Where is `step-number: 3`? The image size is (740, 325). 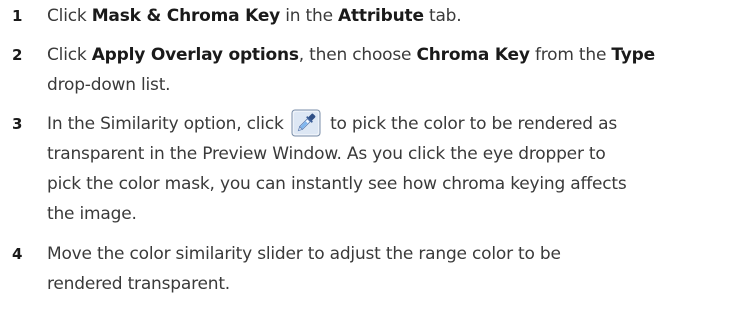 step-number: 3 is located at coordinates (17, 124).